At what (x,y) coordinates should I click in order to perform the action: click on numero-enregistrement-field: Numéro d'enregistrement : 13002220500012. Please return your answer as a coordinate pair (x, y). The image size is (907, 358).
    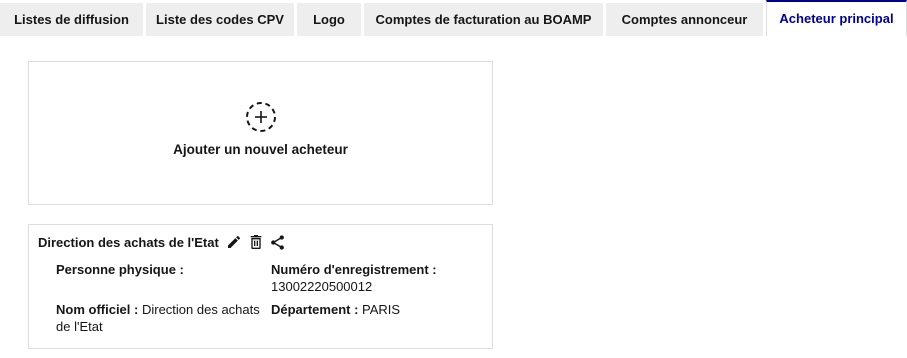
    Looking at the image, I should click on (376, 278).